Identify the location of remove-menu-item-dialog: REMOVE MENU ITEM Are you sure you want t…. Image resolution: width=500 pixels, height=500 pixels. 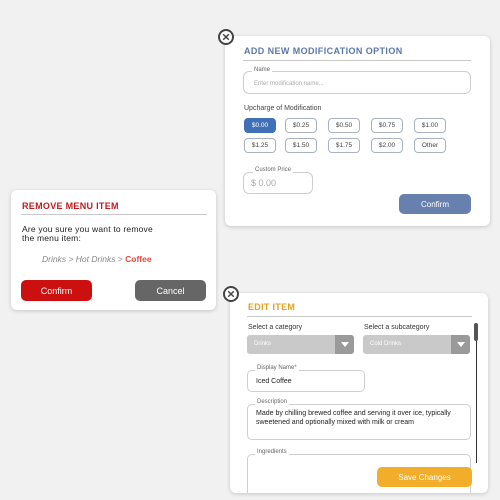
(113, 250).